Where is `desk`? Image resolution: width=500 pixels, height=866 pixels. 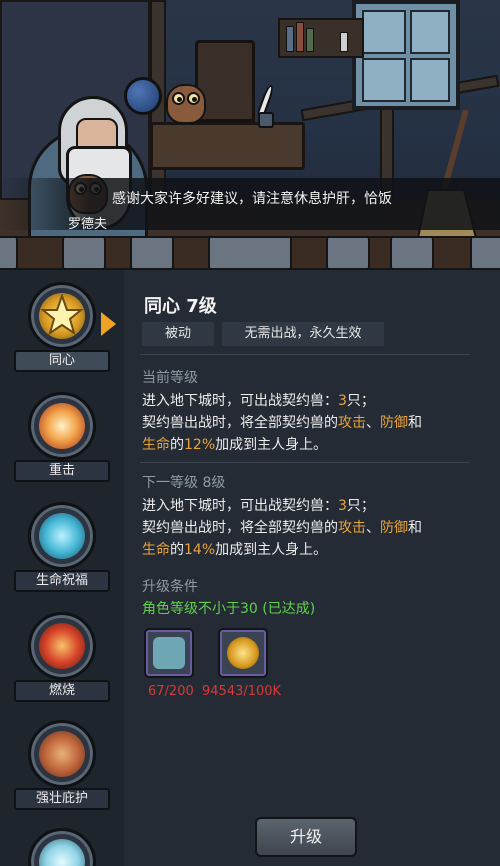
desk is located at coordinates (227, 146).